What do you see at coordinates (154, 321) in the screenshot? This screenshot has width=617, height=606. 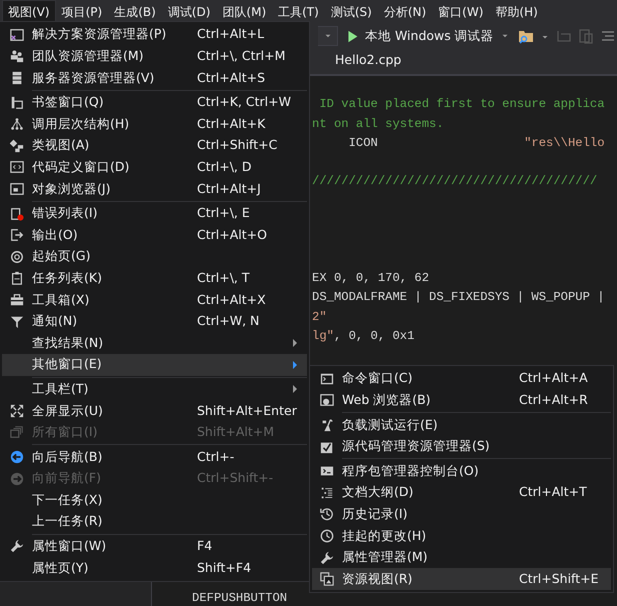 I see `menu-item: 通知(N) Ctrl+W, N` at bounding box center [154, 321].